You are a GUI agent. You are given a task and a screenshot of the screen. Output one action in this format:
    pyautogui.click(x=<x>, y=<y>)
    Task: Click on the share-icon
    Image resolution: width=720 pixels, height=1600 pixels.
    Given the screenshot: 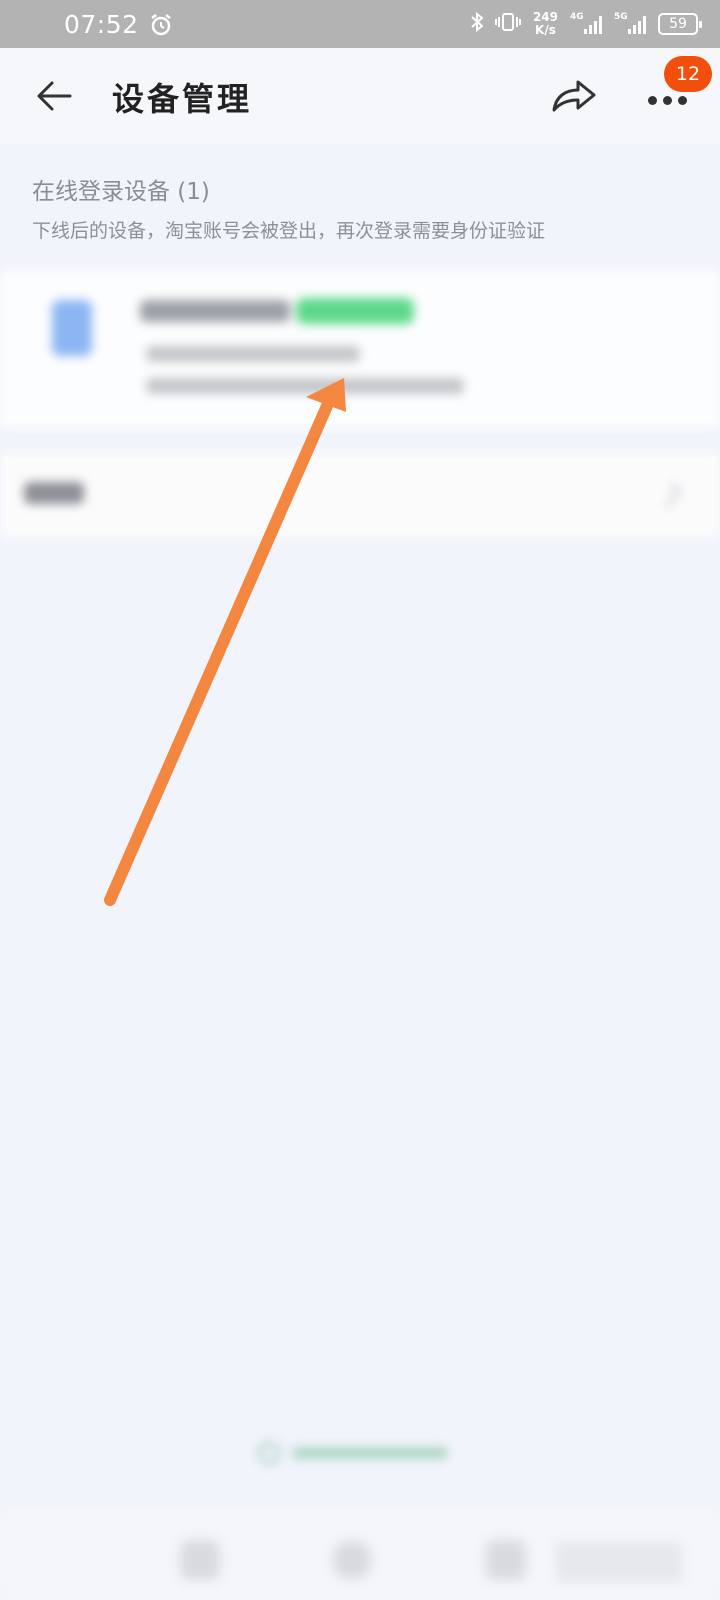 What is the action you would take?
    pyautogui.click(x=574, y=96)
    